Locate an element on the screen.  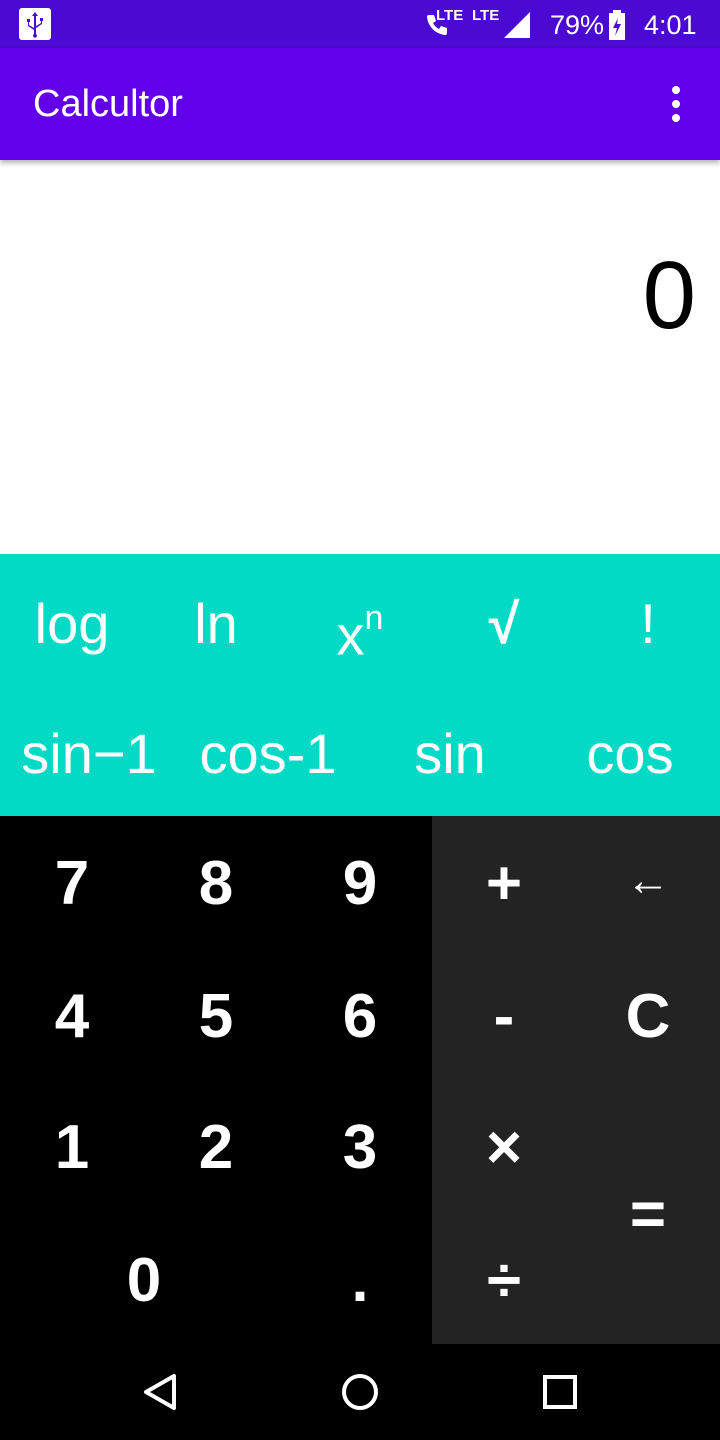
decimal-button: . is located at coordinates (360, 1281).